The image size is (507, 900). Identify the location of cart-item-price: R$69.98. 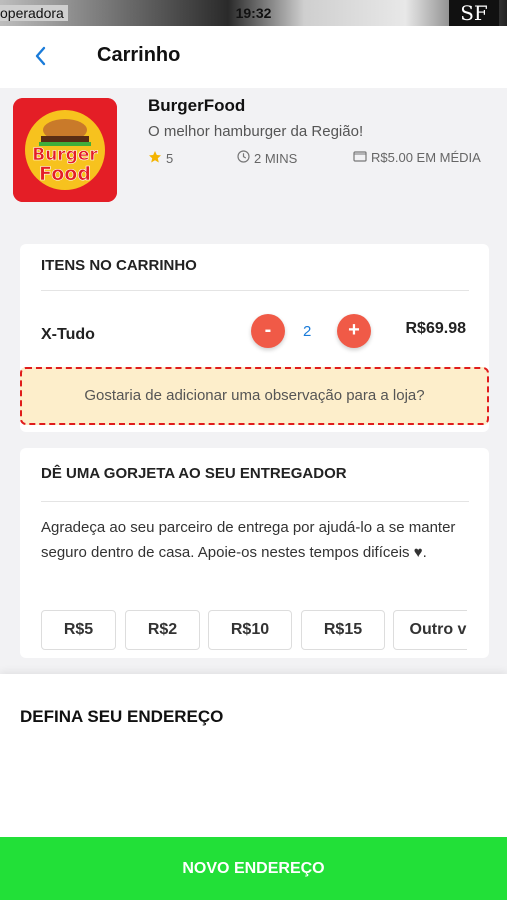
(436, 328).